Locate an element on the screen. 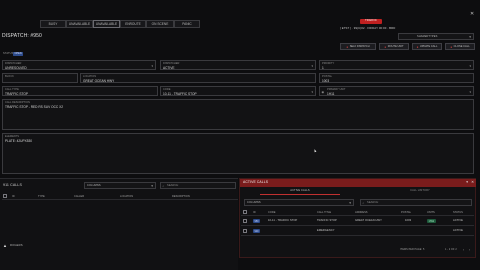 The image size is (480, 270). footer-user-label: ROGERS is located at coordinates (16, 245).